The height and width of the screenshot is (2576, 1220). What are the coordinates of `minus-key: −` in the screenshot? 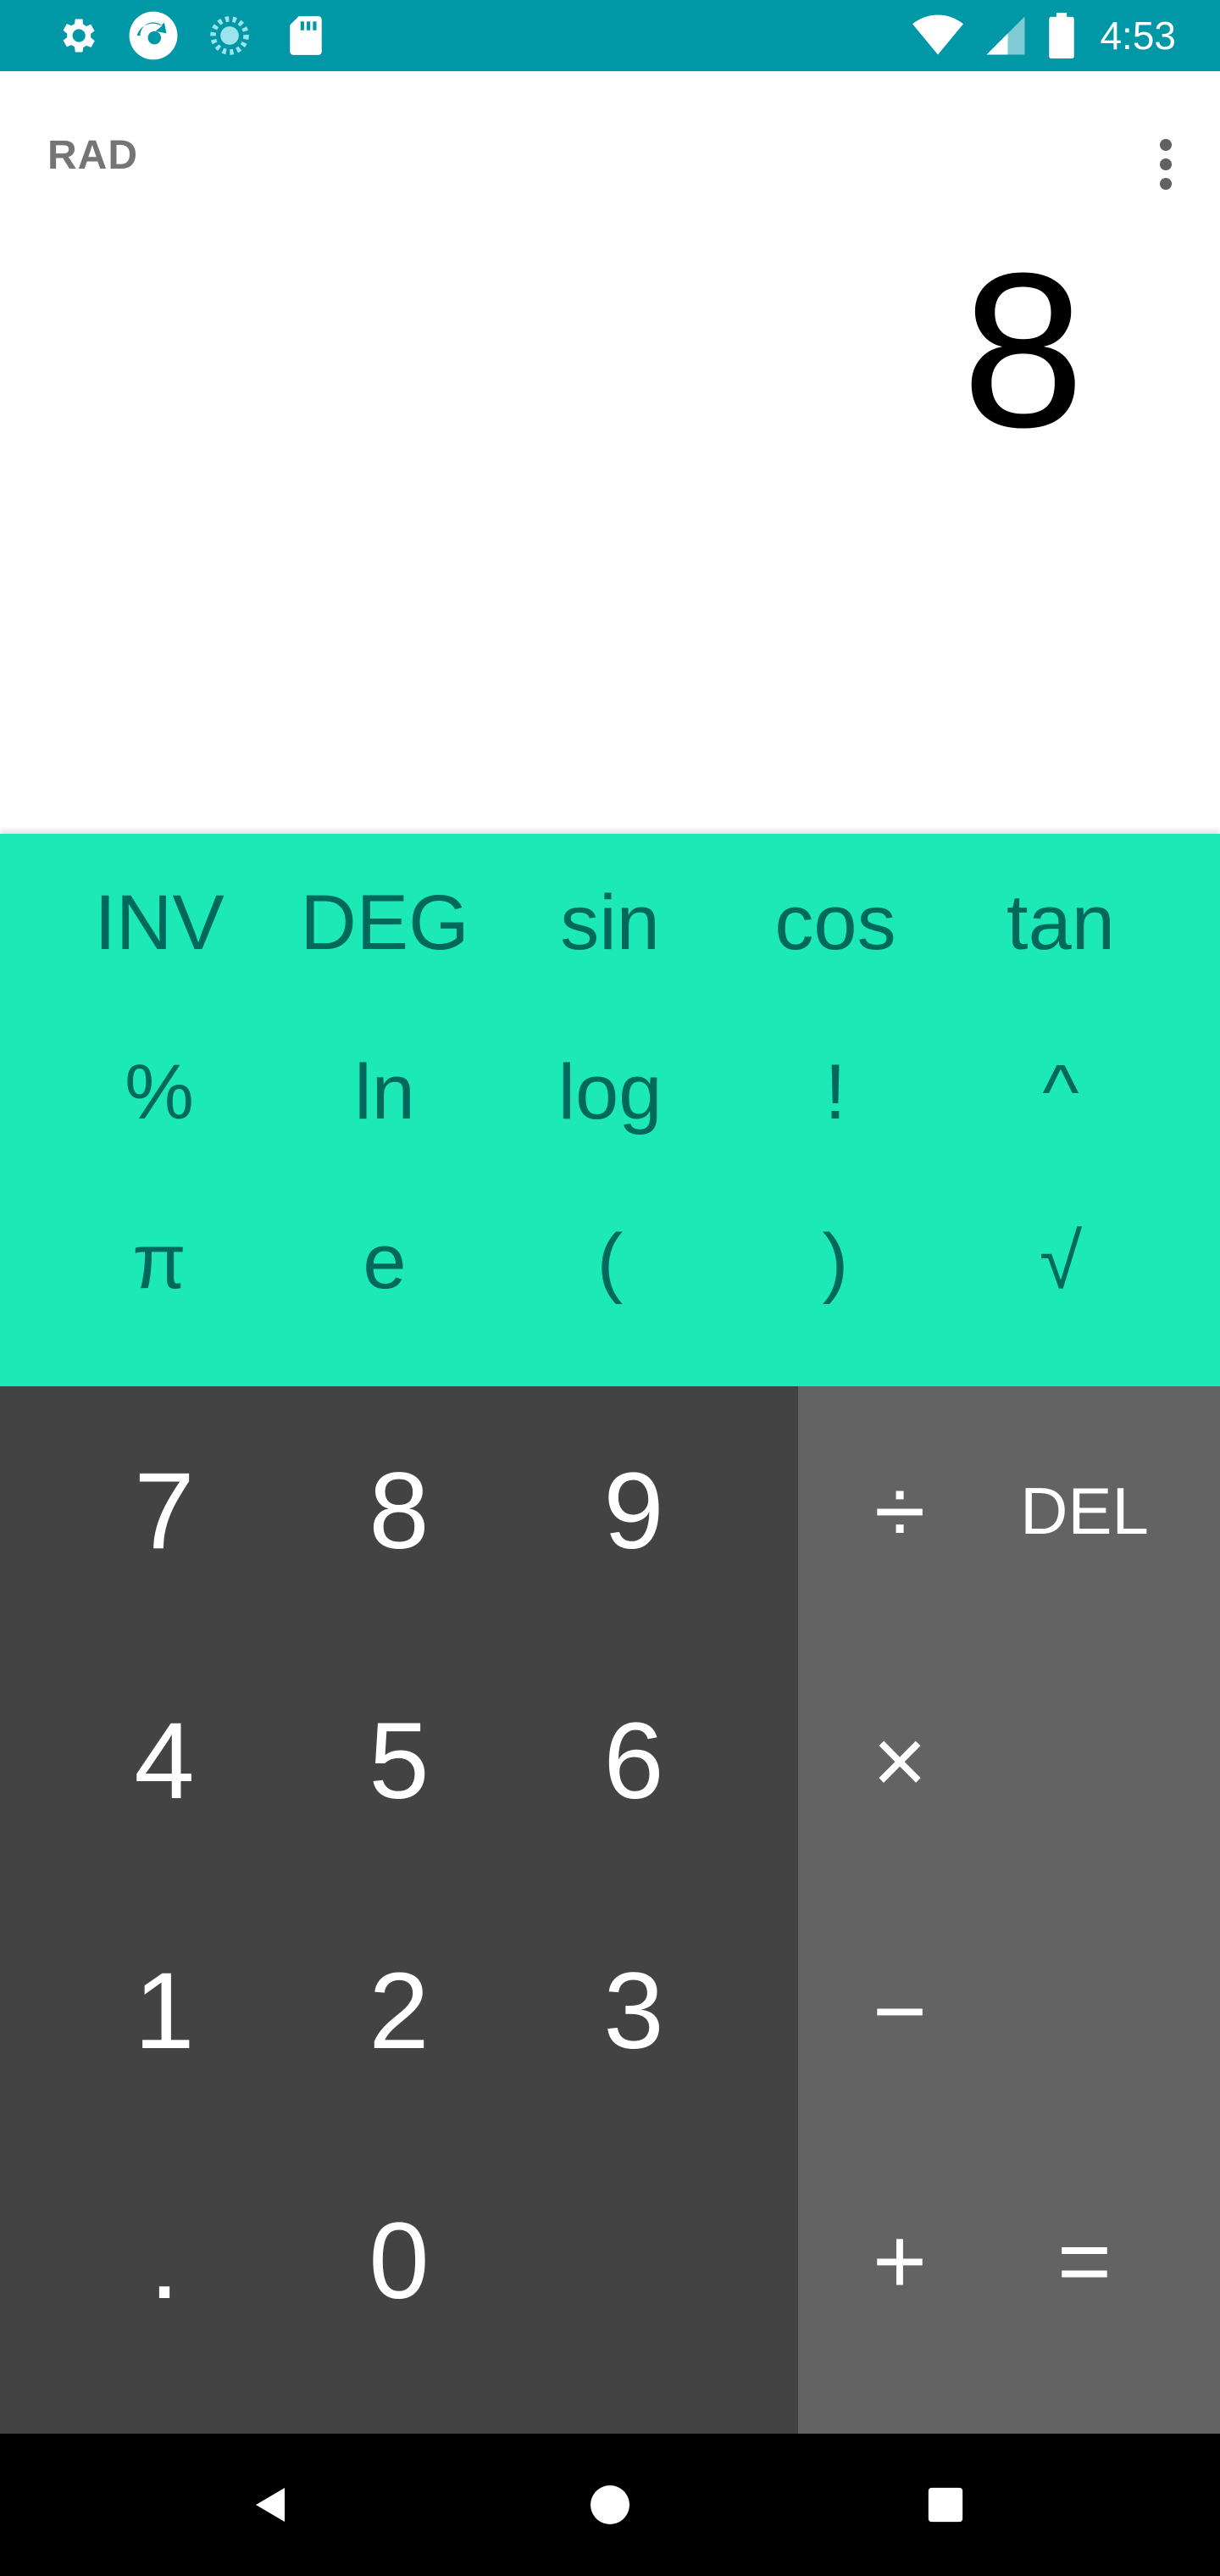 It's located at (899, 2011).